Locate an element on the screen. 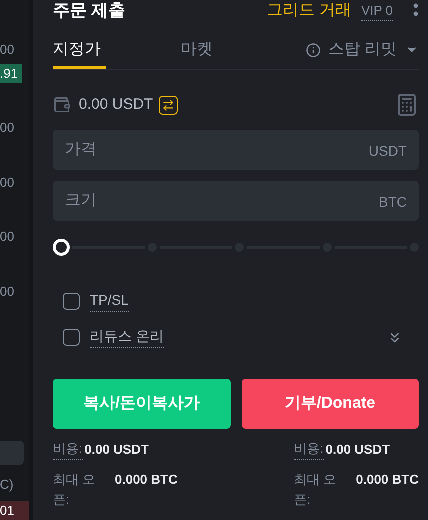 This screenshot has width=428, height=520. grid-trading-link: 그리드 거래 is located at coordinates (309, 11).